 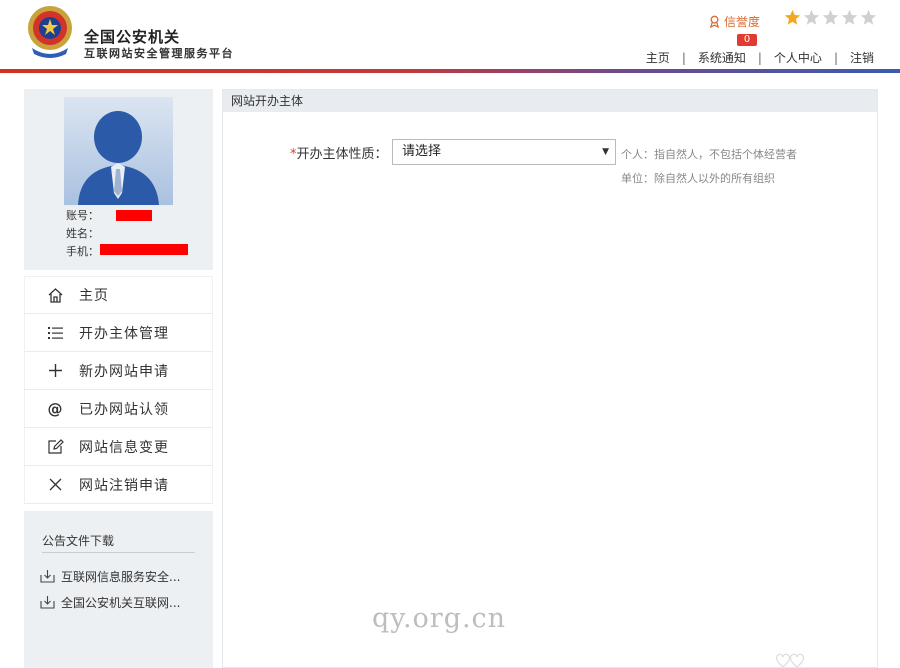 I want to click on entity-type-label: *开办主体性质：, so click(x=339, y=152).